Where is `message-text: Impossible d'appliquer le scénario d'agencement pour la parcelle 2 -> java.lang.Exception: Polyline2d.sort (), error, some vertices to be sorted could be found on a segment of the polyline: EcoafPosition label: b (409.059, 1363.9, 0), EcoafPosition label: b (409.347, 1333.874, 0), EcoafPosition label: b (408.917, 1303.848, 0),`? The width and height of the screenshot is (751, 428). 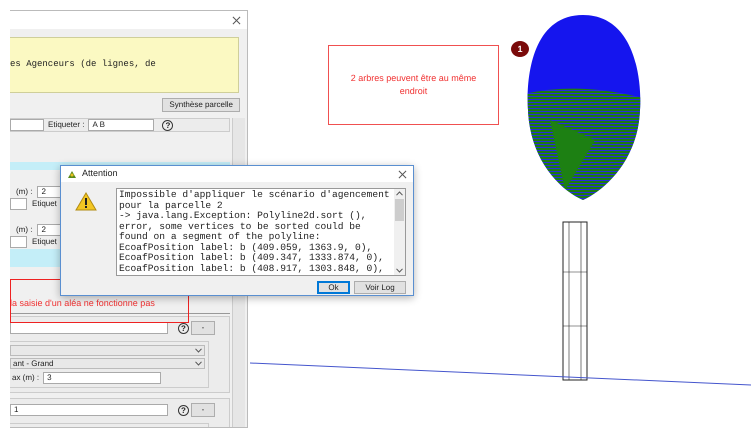 message-text: Impossible d'appliquer le scénario d'agencement pour la parcelle 2 -> java.lang.Exception: Polyline2d.sort (), error, some vertices to be sorted could be found on a segment of the polyline: EcoafPosition label: b (409.059, 1363.9, 0), EcoafPosition label: b (409.347, 1333.874, 0), EcoafPosition label: b (408.917, 1303.848, 0), is located at coordinates (254, 232).